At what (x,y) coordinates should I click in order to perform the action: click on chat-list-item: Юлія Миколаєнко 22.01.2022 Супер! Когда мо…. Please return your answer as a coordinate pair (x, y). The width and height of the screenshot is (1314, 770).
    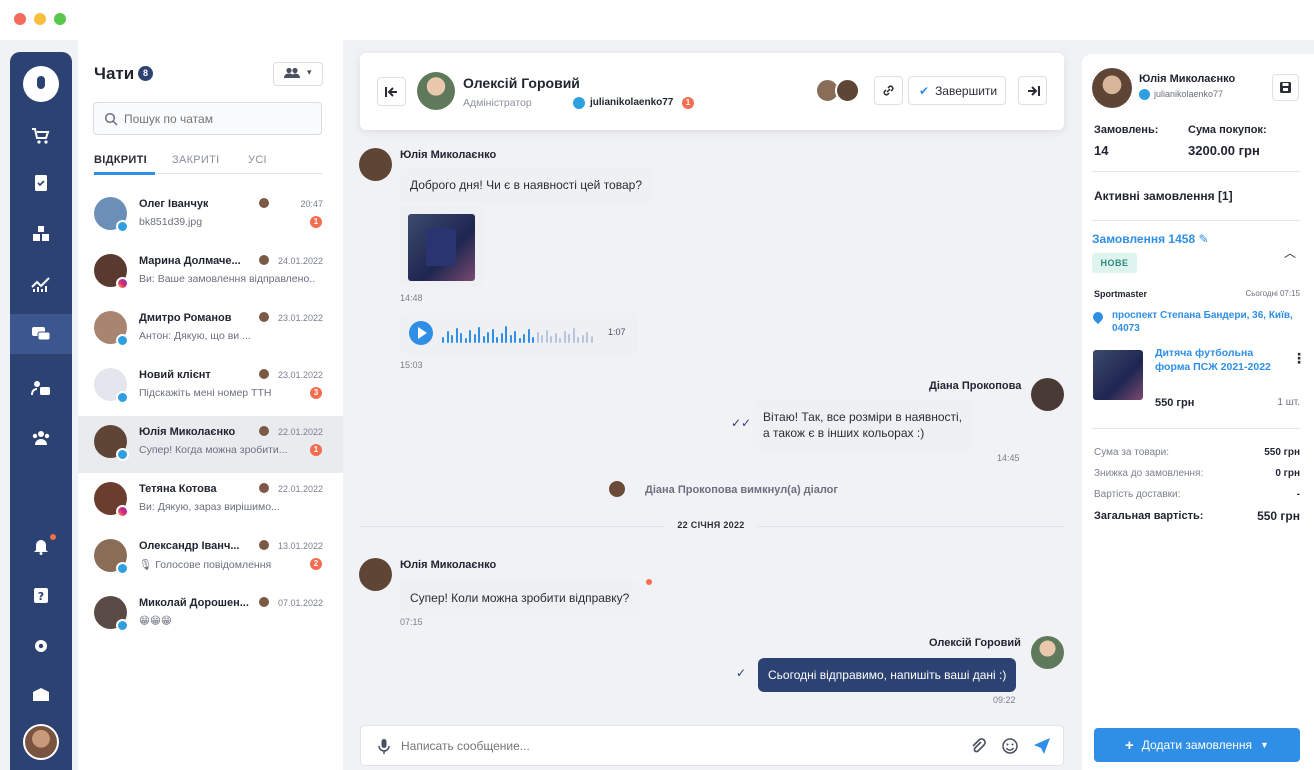
    Looking at the image, I should click on (210, 444).